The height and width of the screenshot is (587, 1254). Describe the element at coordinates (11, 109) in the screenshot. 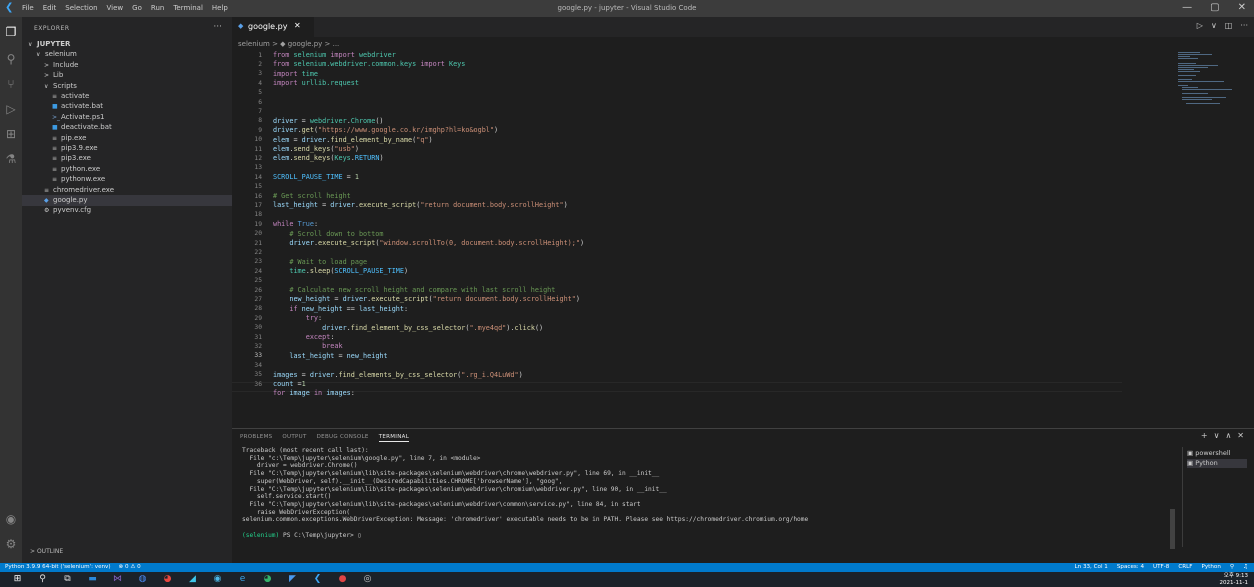

I see `run-debug-icon: ▷` at that location.